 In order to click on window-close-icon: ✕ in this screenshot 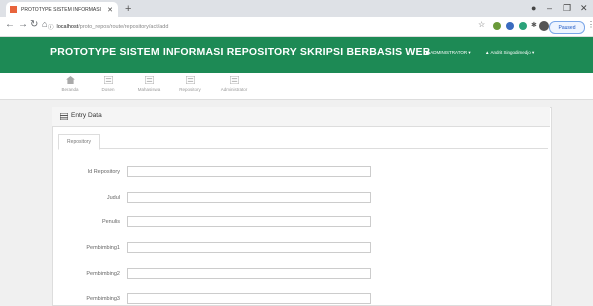, I will do `click(584, 8)`.